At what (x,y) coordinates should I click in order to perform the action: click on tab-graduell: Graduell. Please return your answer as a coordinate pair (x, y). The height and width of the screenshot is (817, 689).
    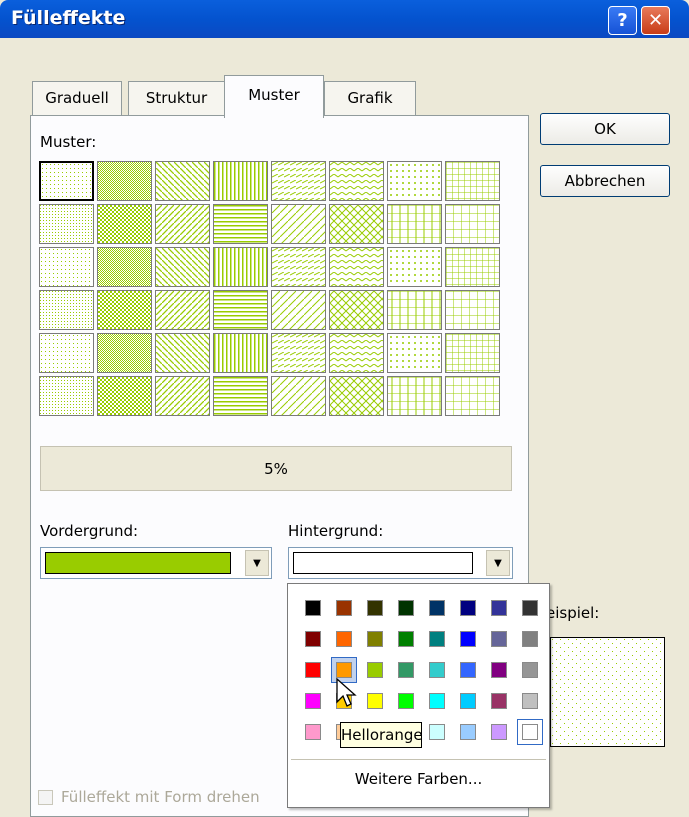
    Looking at the image, I should click on (77, 98).